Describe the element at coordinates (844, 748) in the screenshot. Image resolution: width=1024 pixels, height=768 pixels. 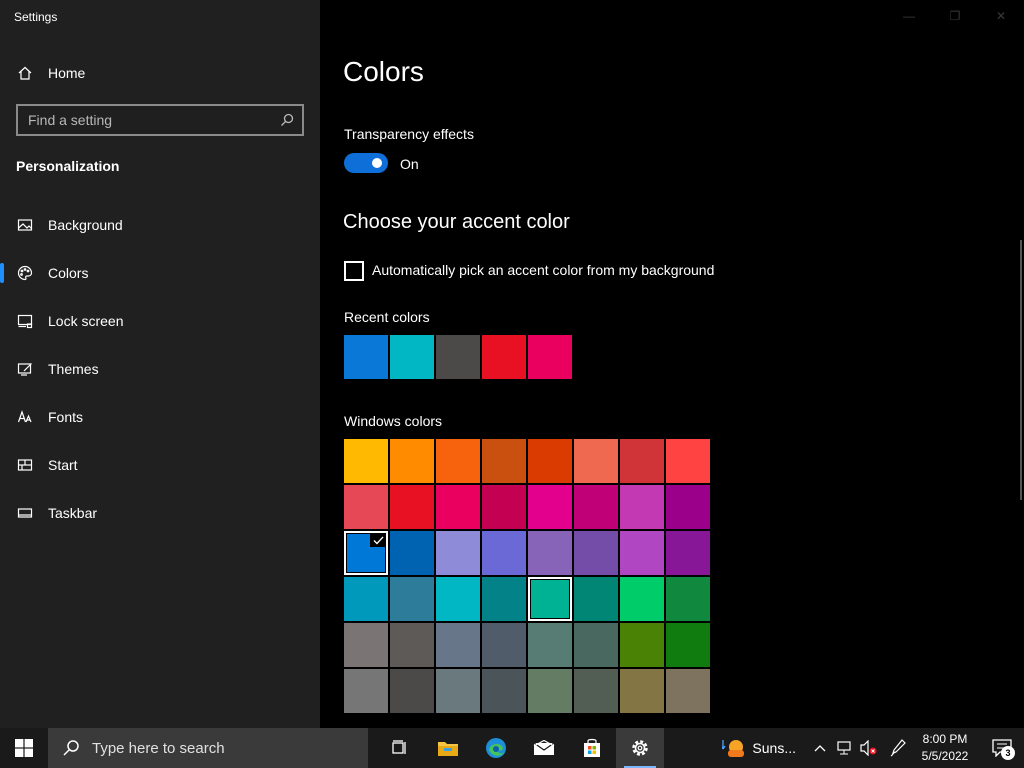
I see `network-icon` at that location.